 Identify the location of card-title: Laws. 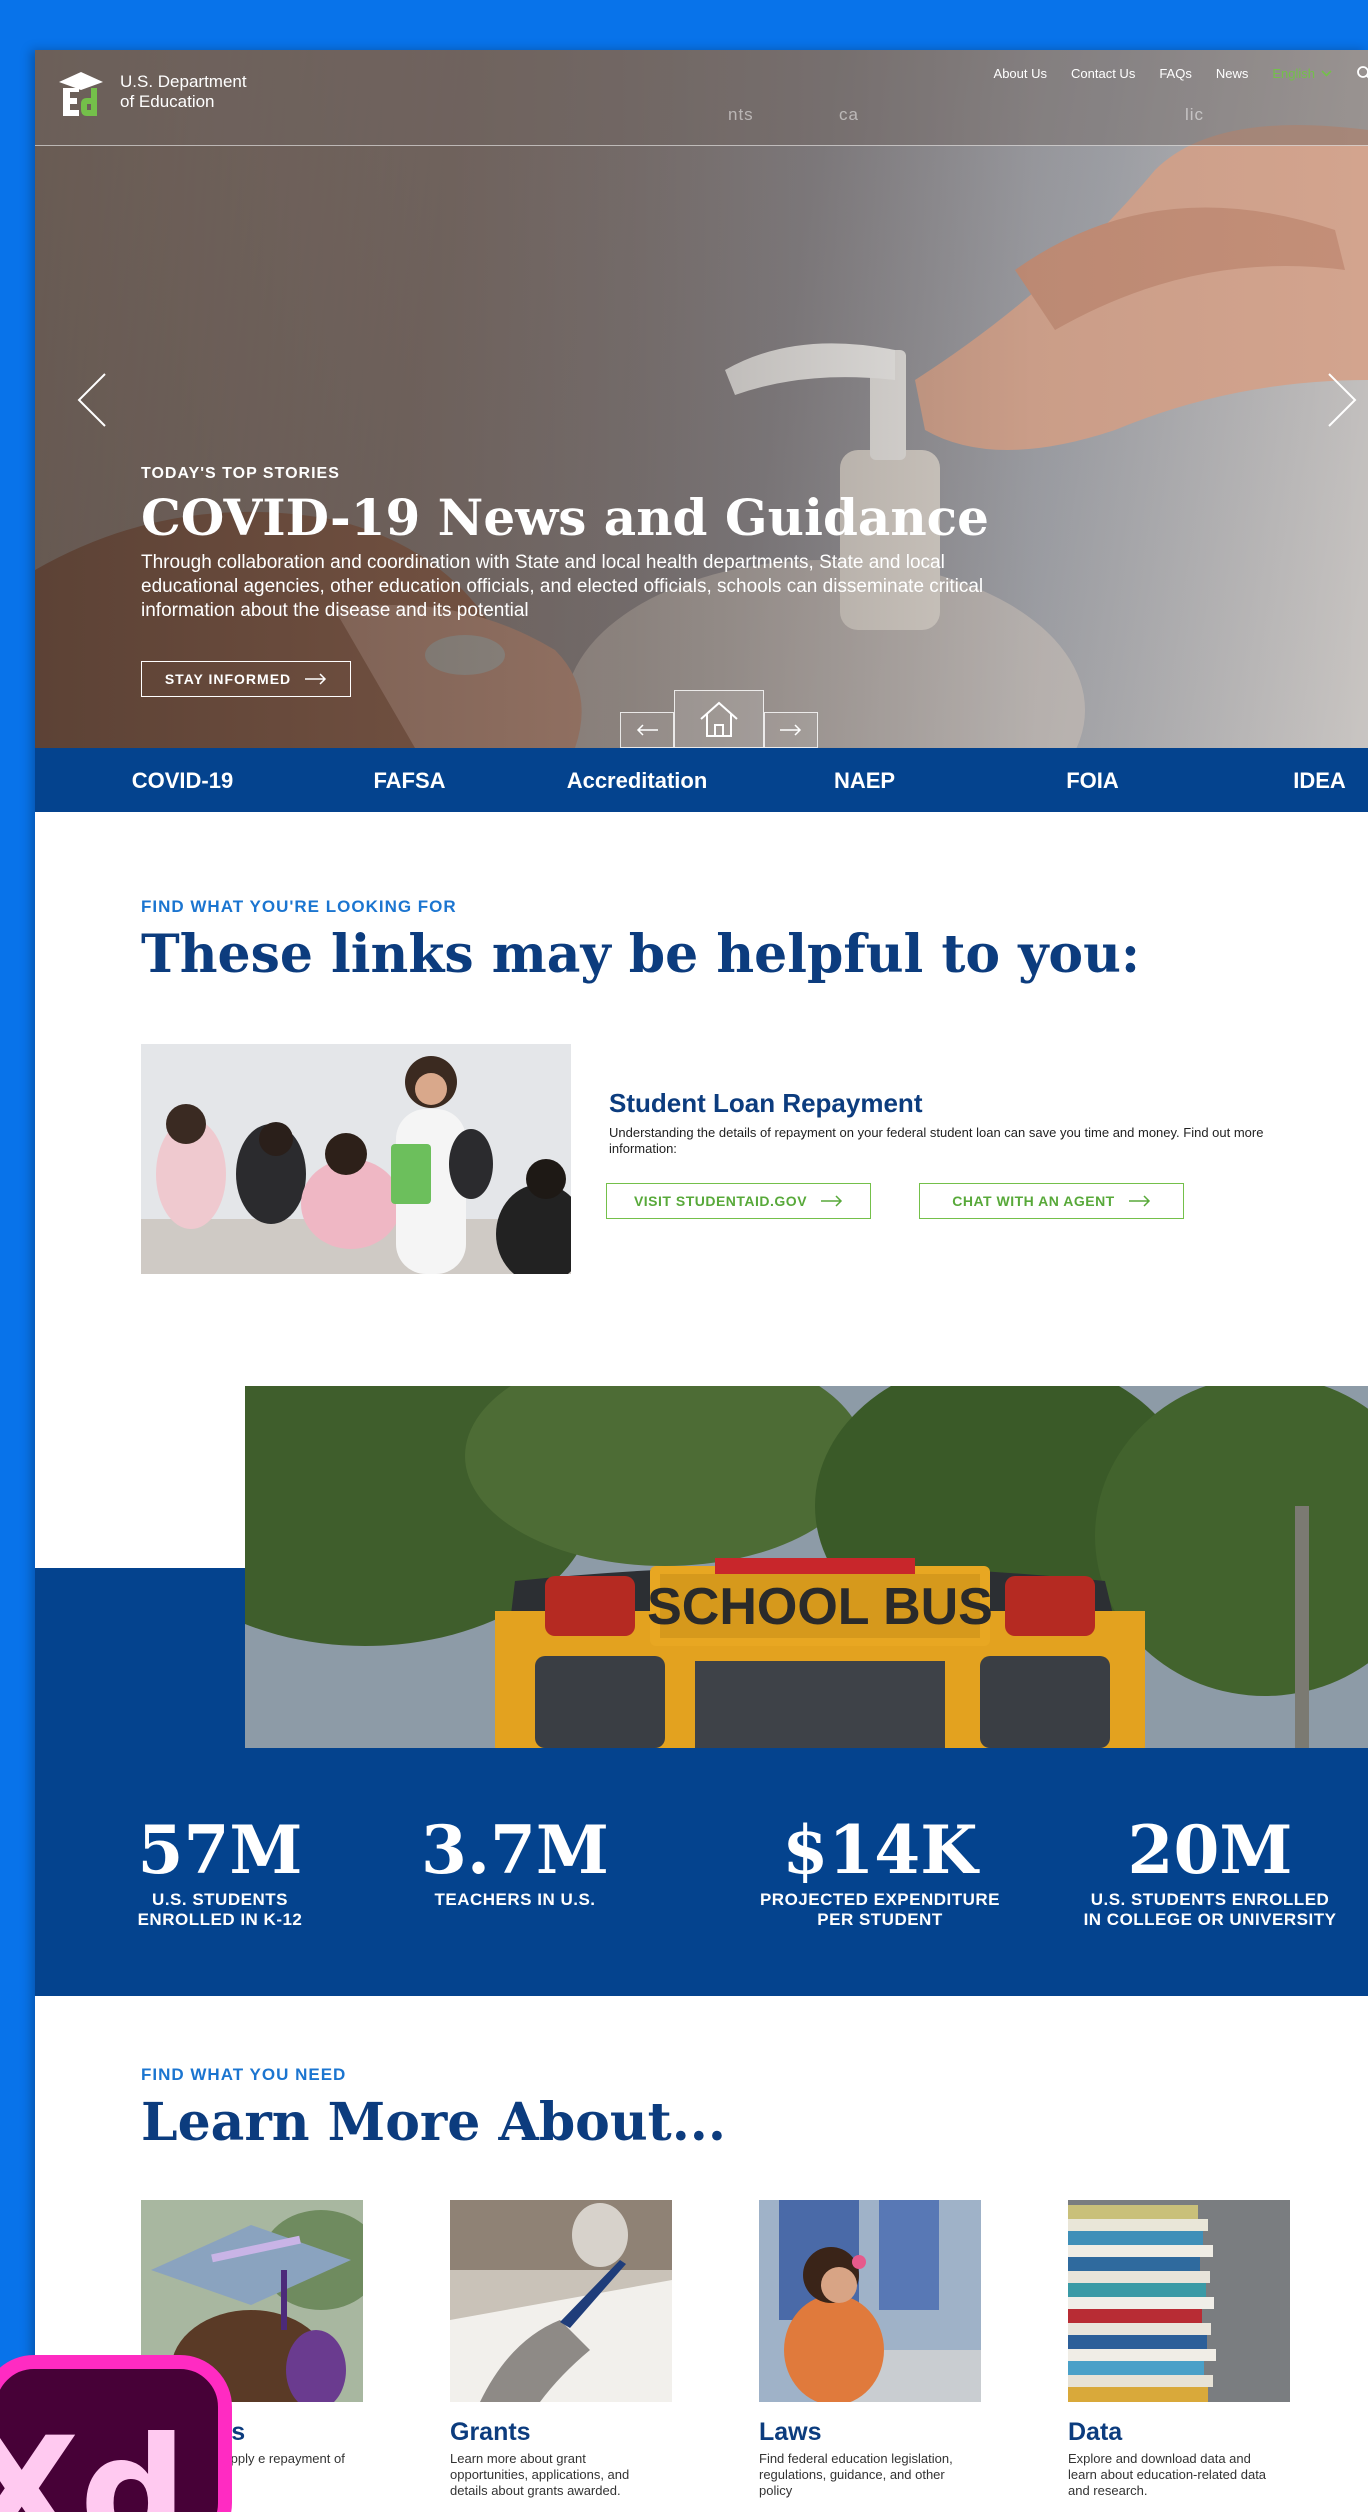
(790, 2432).